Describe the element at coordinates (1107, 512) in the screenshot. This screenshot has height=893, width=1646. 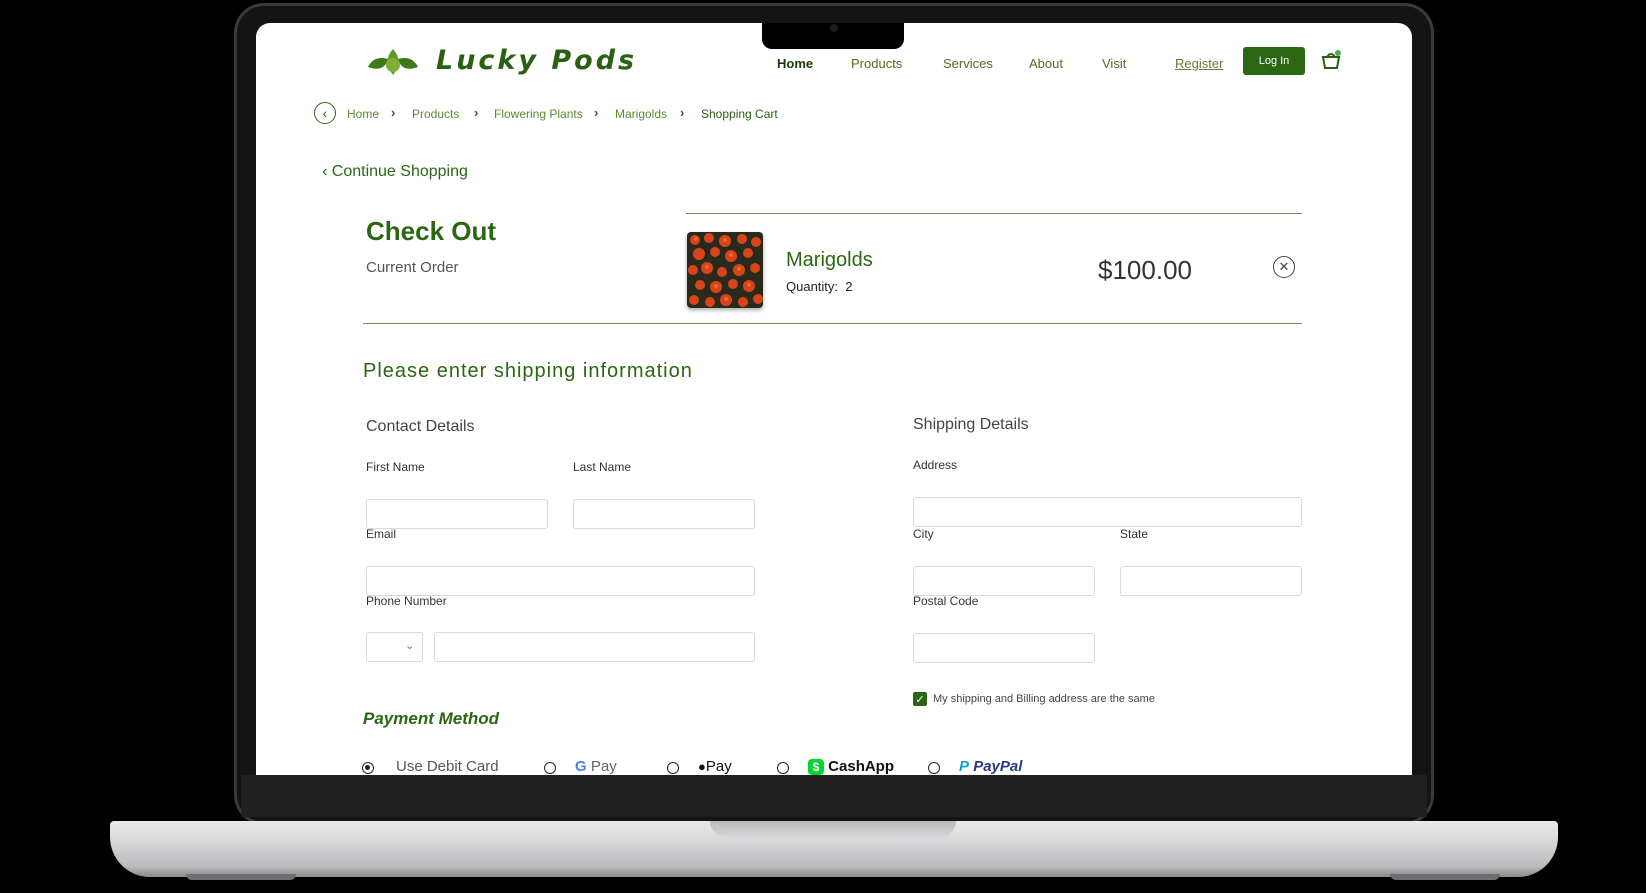
I see `address-field` at that location.